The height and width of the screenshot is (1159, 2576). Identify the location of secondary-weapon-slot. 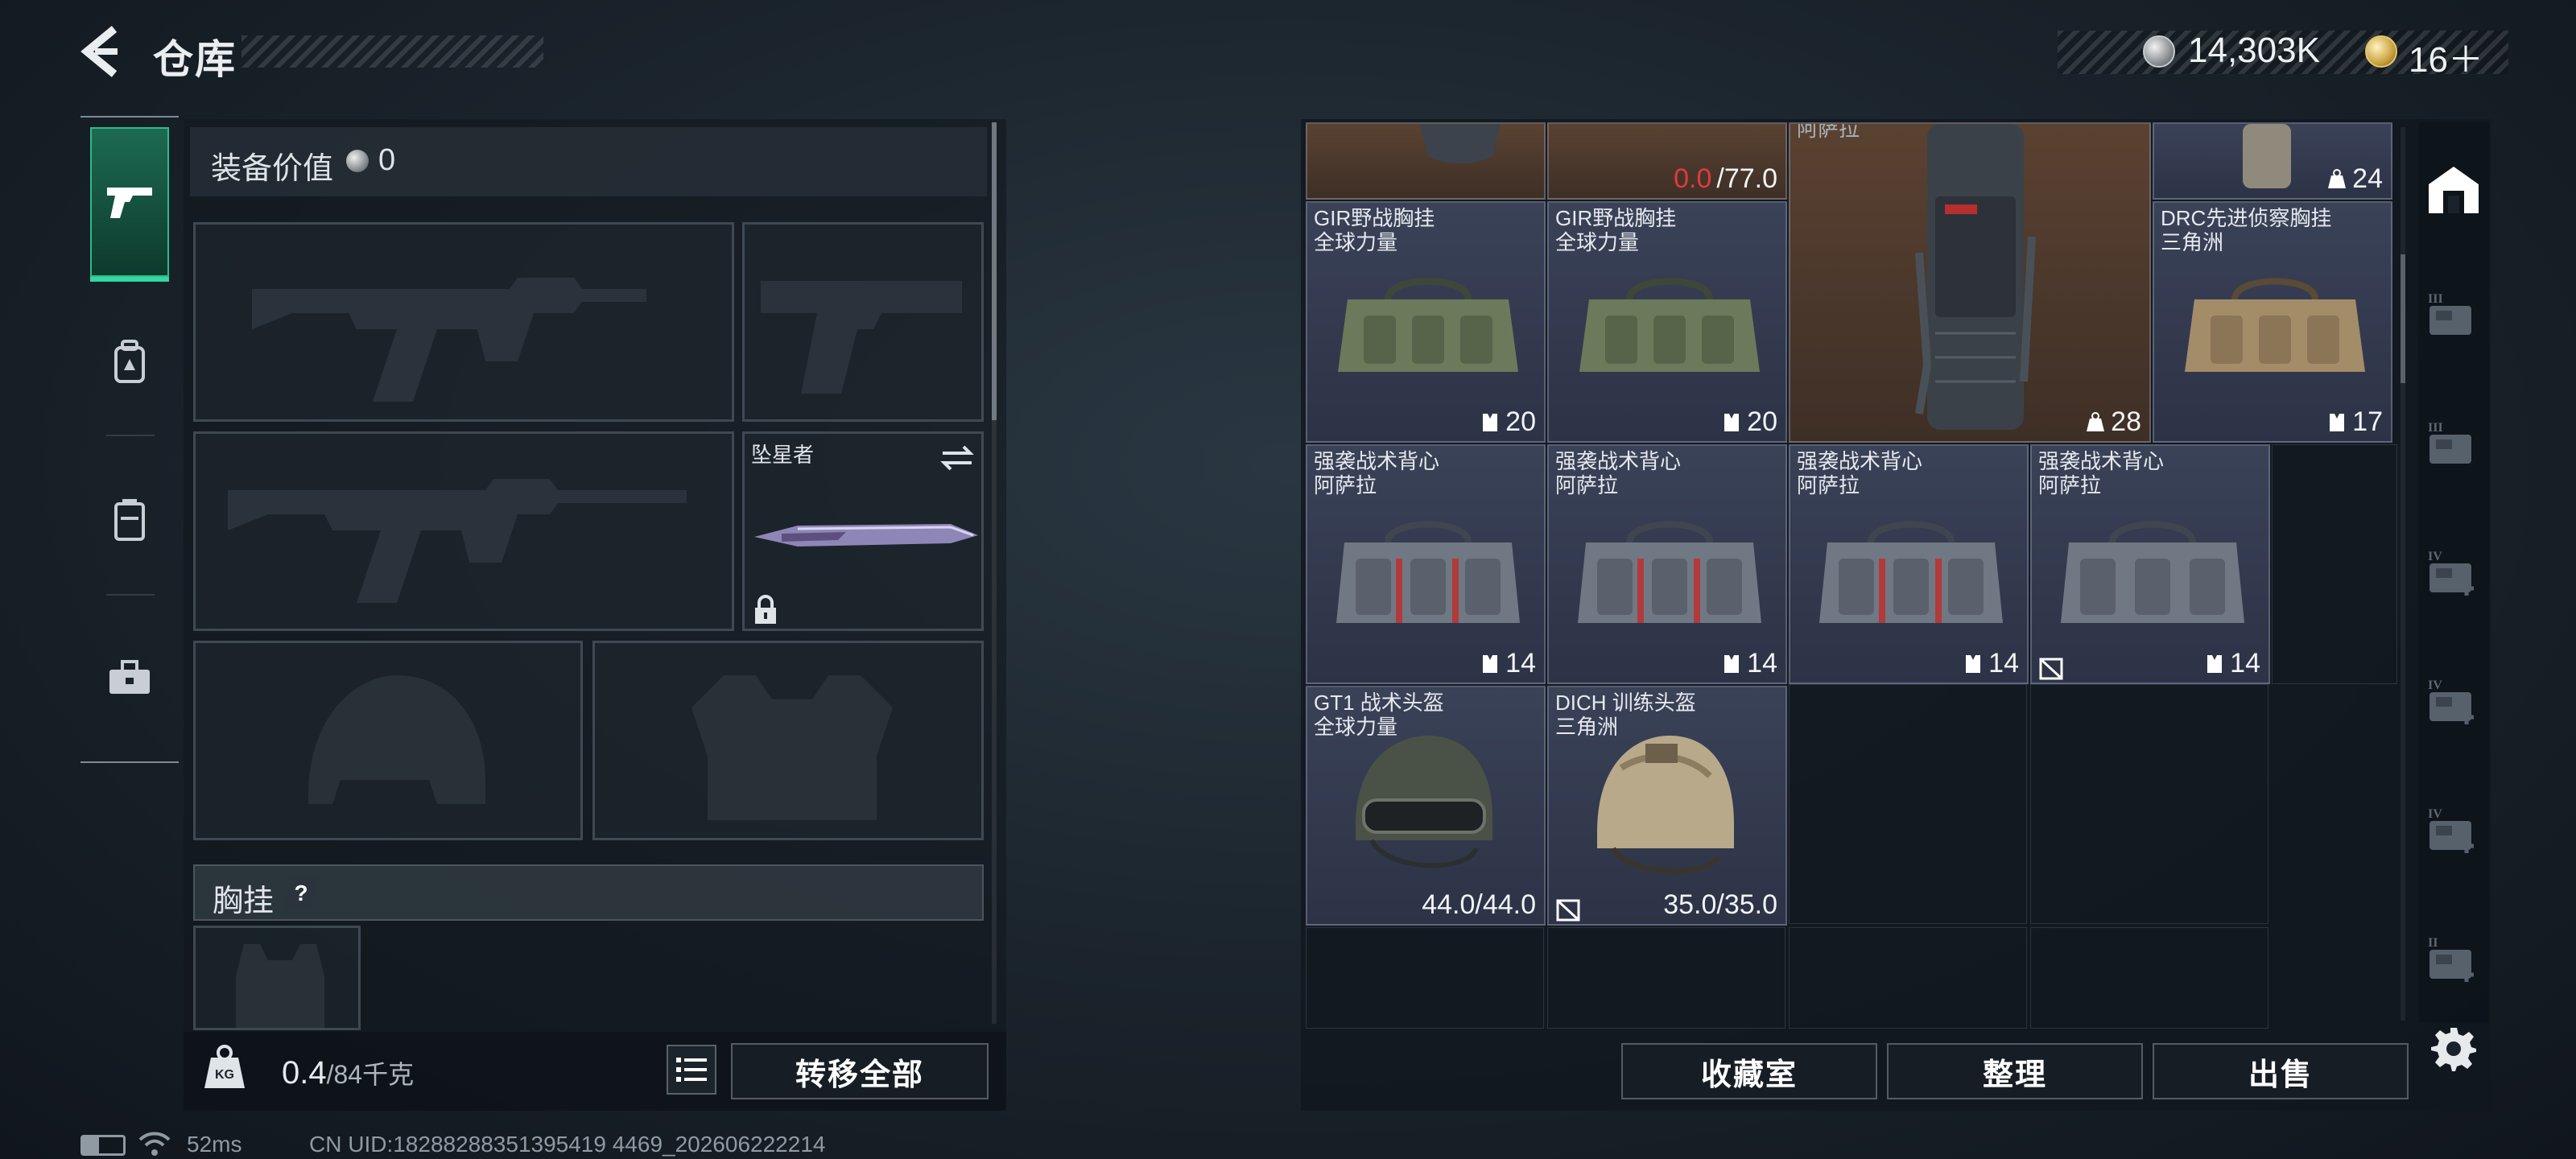
(463, 531).